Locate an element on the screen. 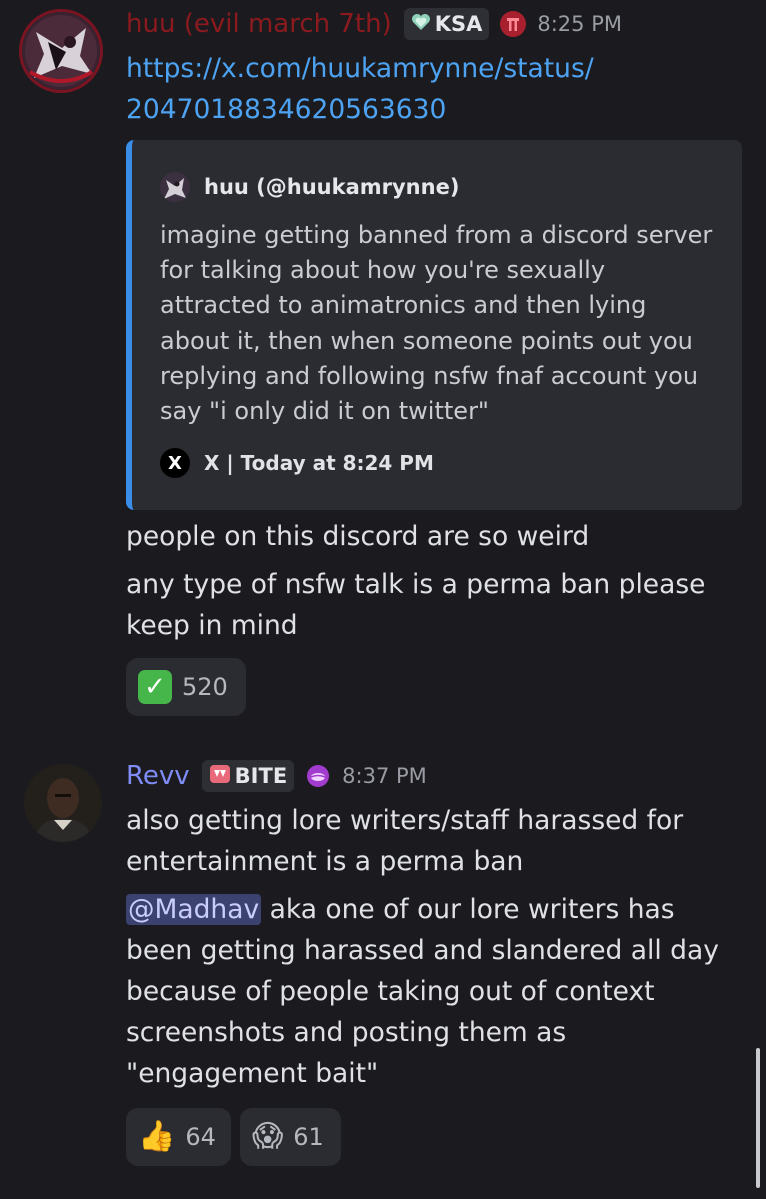  fangs-icon is located at coordinates (220, 776).